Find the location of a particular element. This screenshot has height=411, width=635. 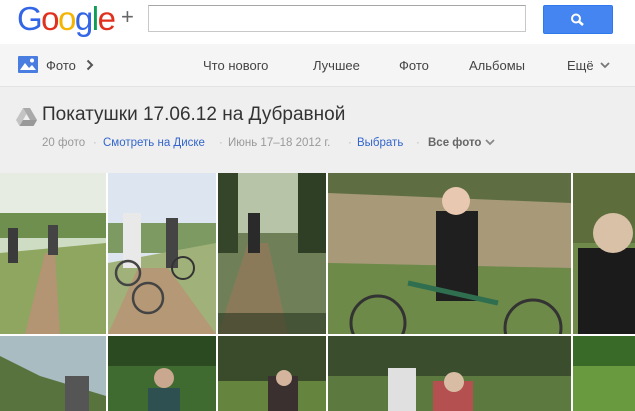

photo-8-image is located at coordinates (272, 373).